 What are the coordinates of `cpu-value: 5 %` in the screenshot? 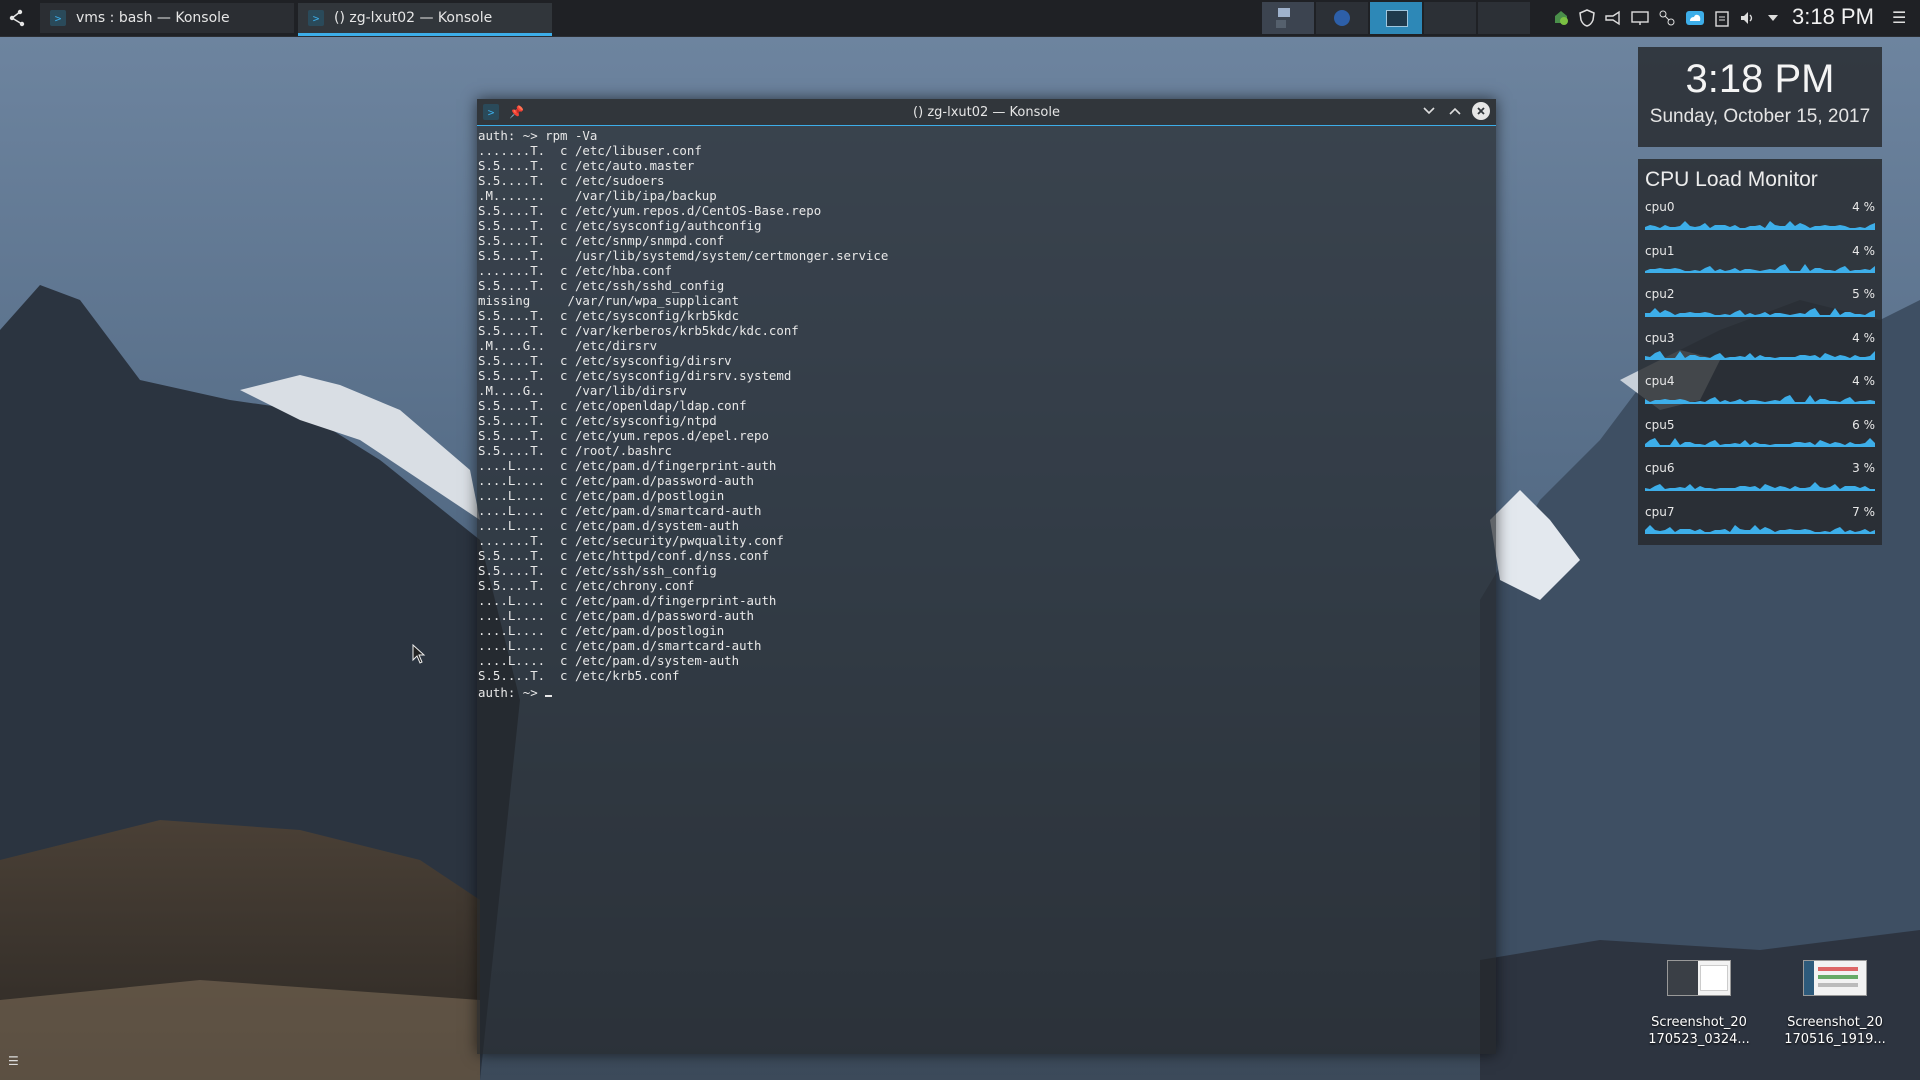 It's located at (1863, 294).